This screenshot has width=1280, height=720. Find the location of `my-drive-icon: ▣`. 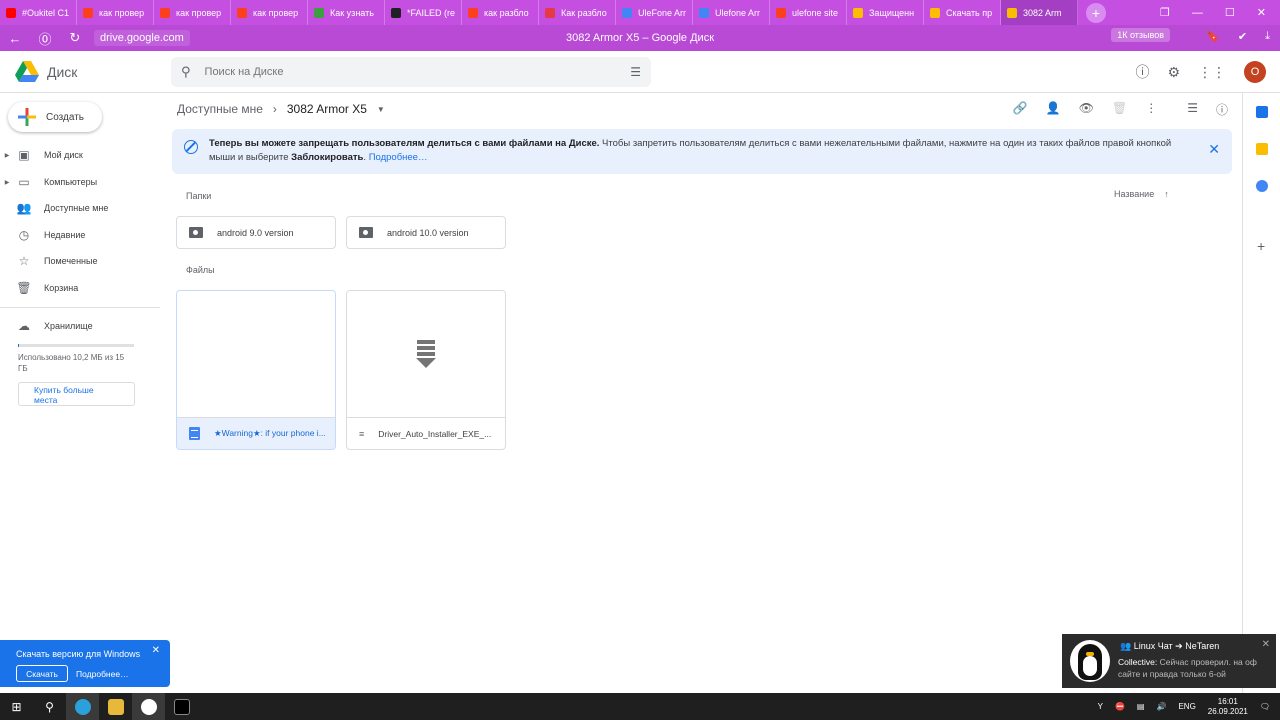

my-drive-icon: ▣ is located at coordinates (24, 155).